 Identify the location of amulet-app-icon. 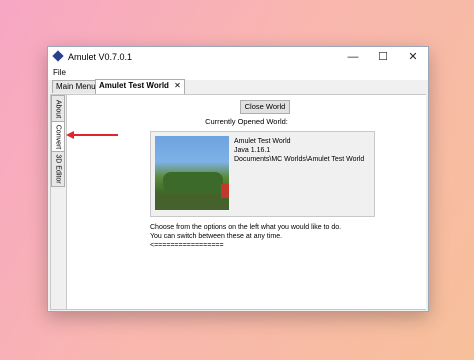
(58, 56).